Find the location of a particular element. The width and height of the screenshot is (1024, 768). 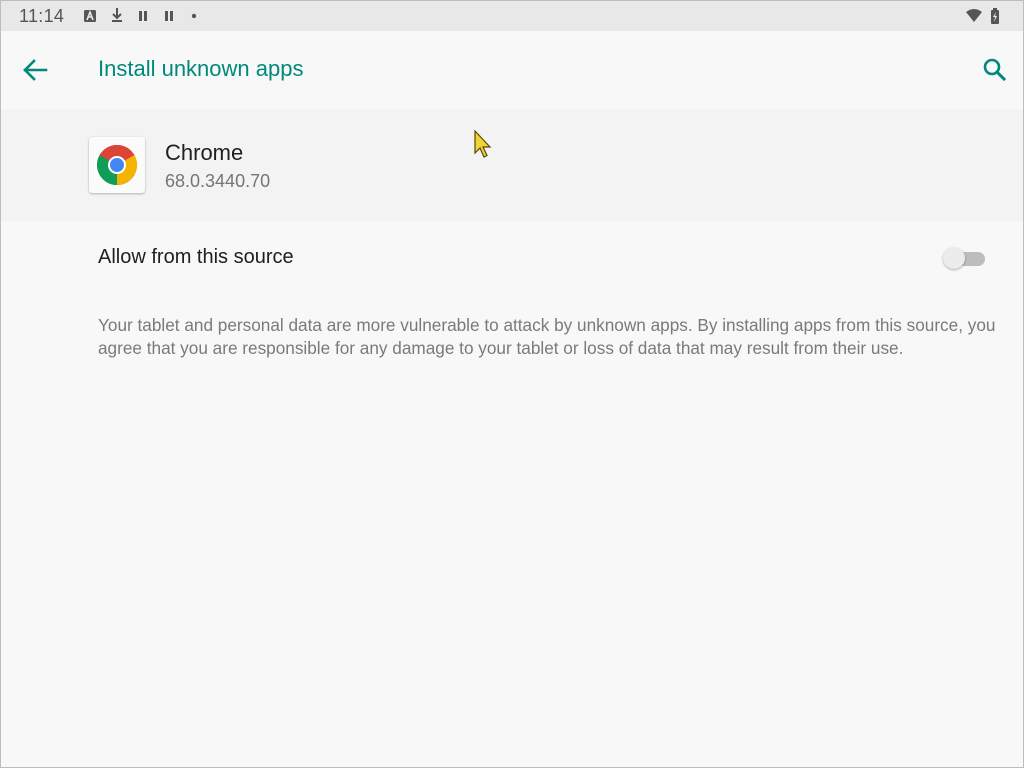

wifi-icon is located at coordinates (974, 15).